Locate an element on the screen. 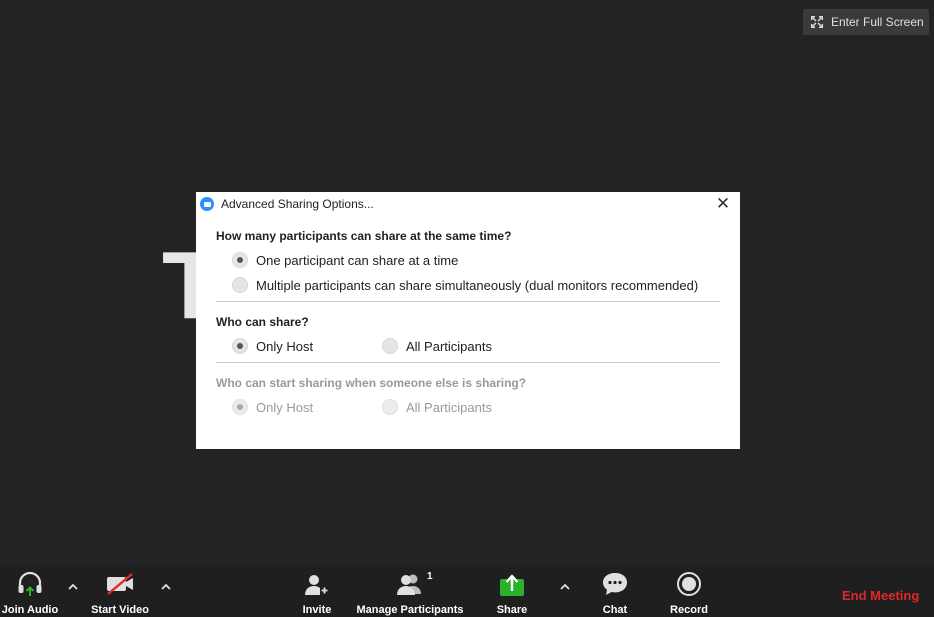 This screenshot has width=934, height=617. participants-icon is located at coordinates (409, 584).